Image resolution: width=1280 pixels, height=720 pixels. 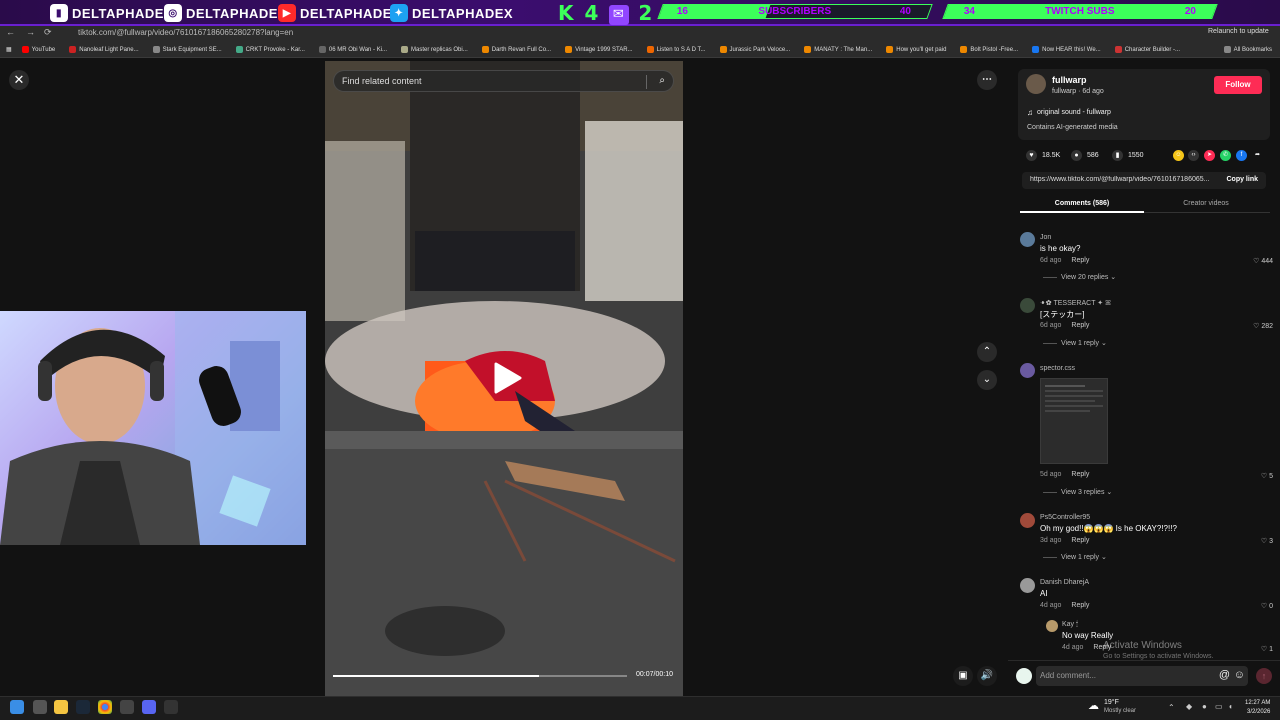 I want to click on comment-like: ♡ 0, so click(x=1258, y=606).